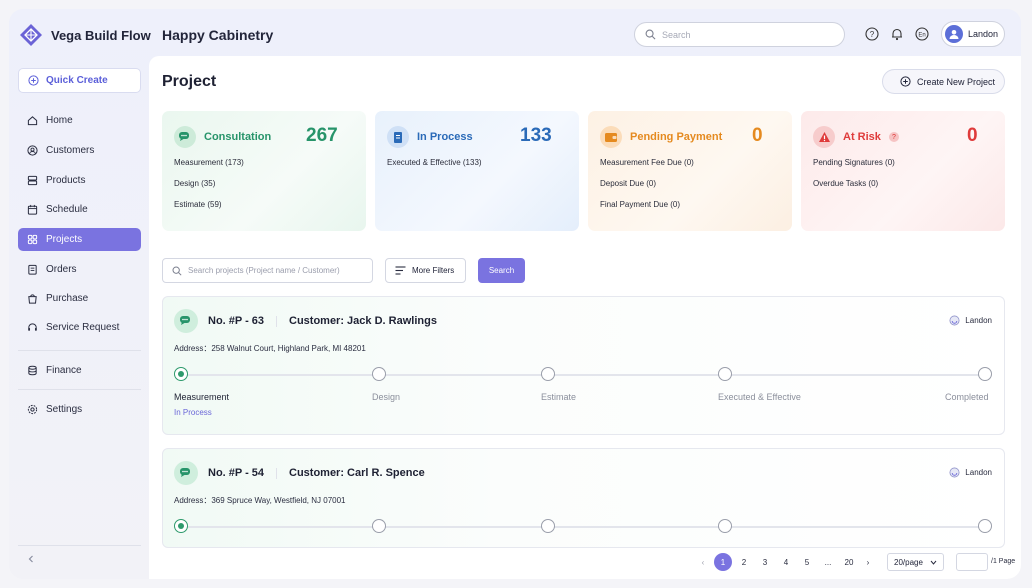 This screenshot has width=1032, height=588. Describe the element at coordinates (824, 137) in the screenshot. I see `alert-icon` at that location.